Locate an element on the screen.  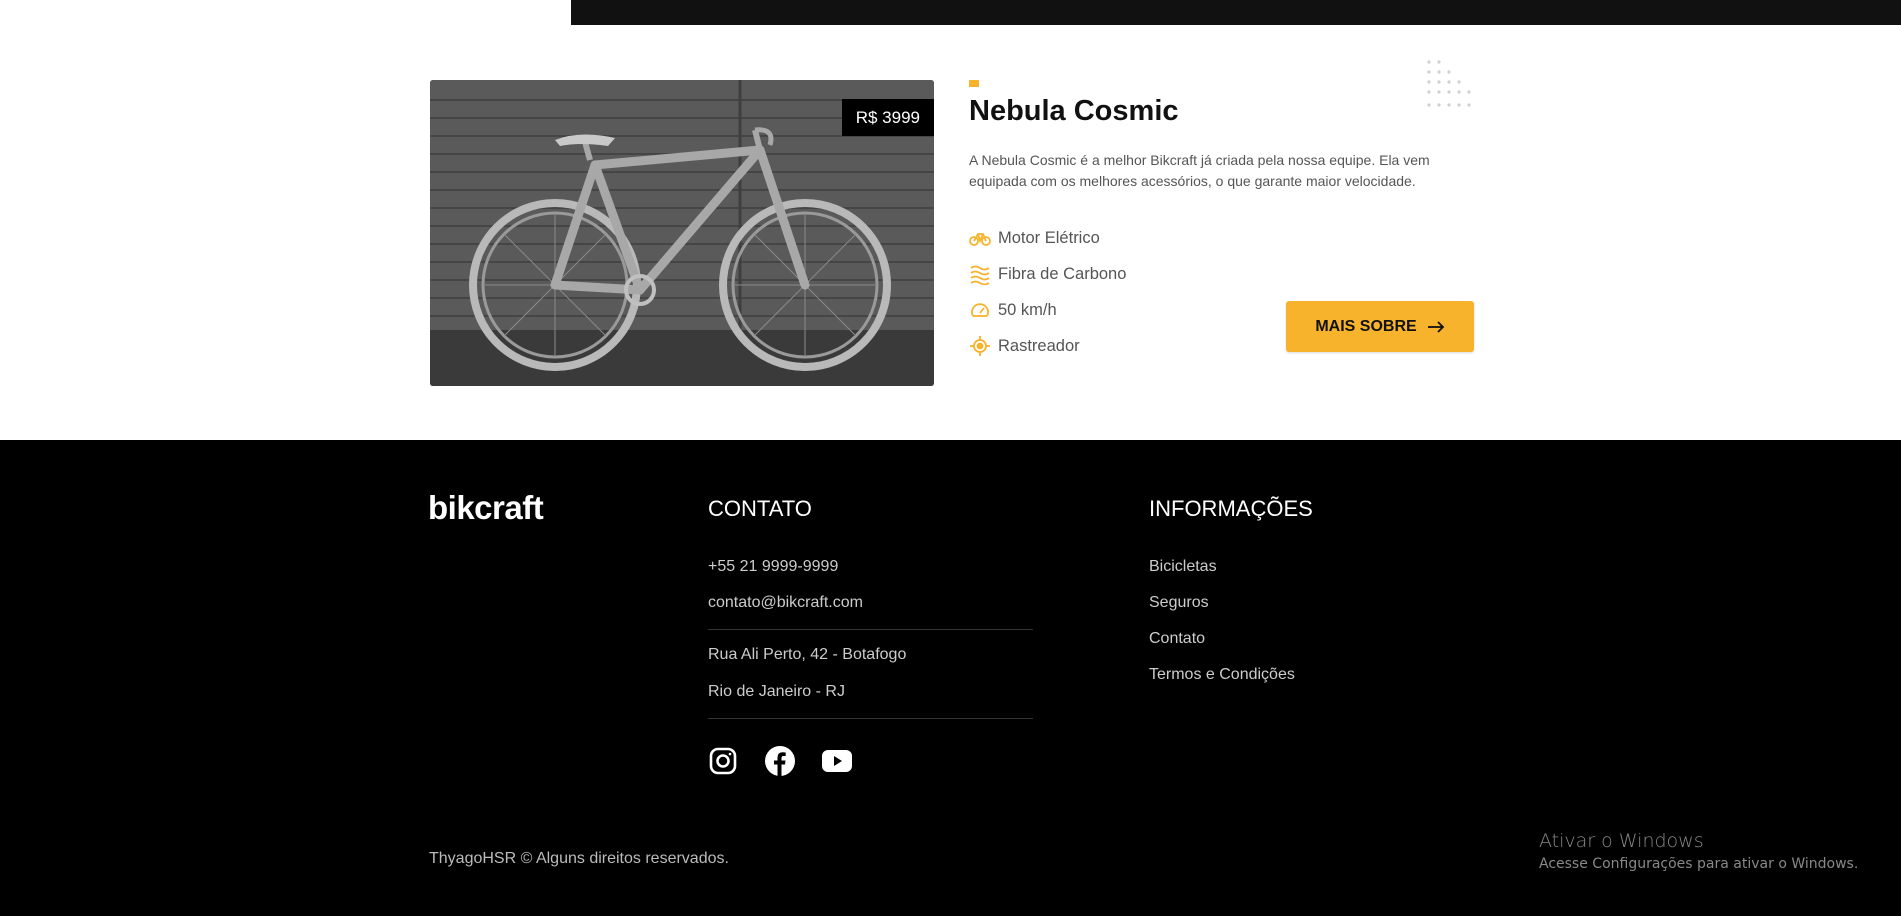
feature-item: Fibra de Carbono is located at coordinates (1047, 274).